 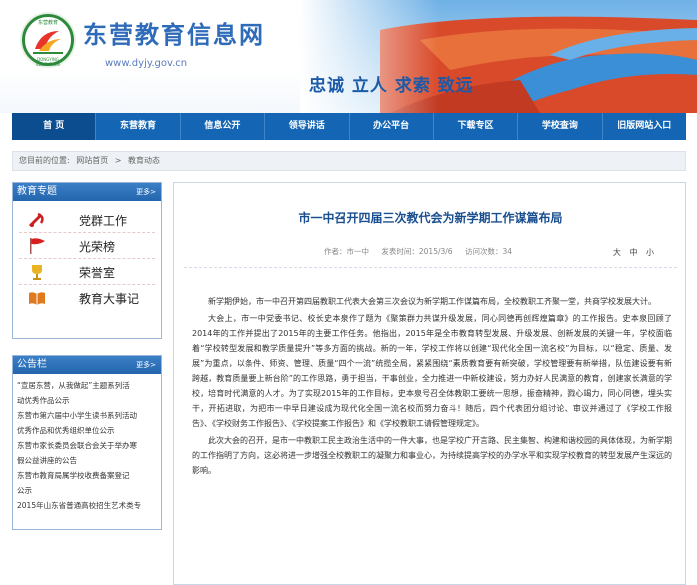 I want to click on notice-item: “宣居东营，从我做起”主题系列活, so click(x=87, y=385).